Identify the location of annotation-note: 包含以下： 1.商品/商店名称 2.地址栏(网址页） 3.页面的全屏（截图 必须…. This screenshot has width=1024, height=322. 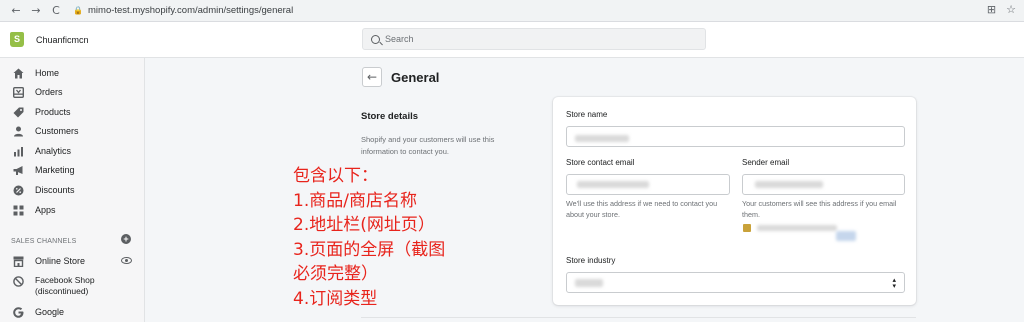
(369, 237).